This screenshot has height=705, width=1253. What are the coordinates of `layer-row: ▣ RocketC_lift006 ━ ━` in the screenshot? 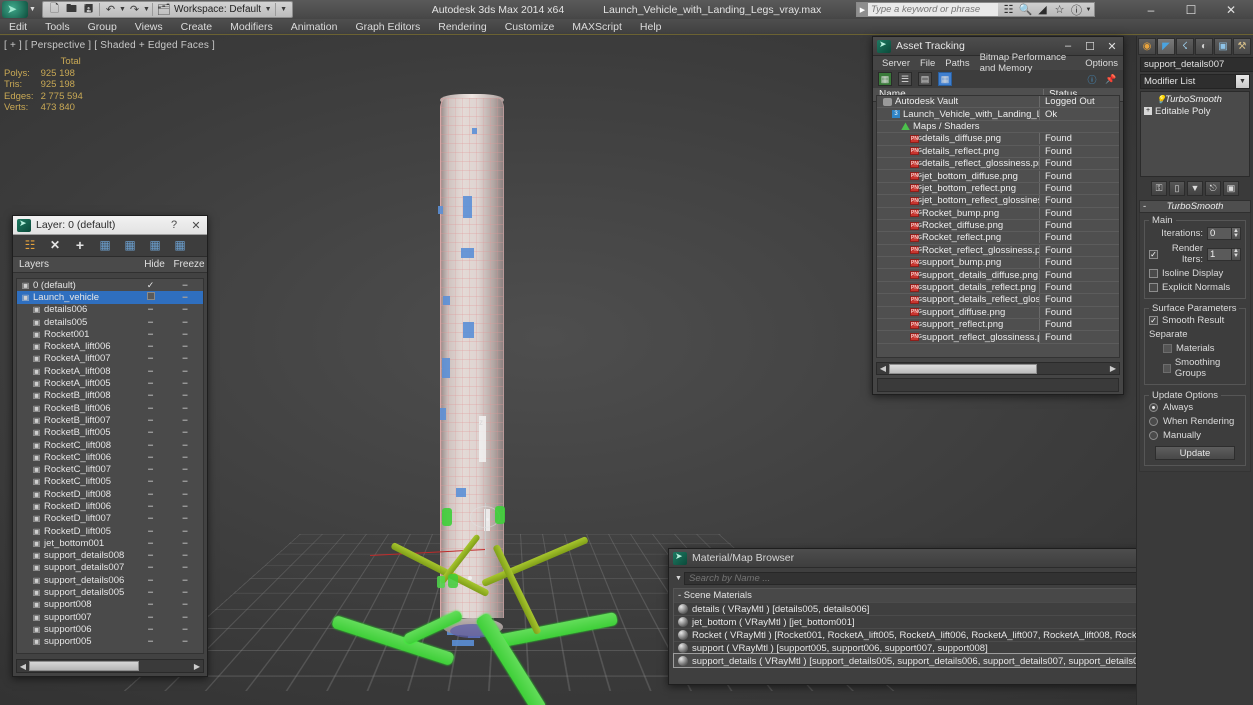 It's located at (110, 457).